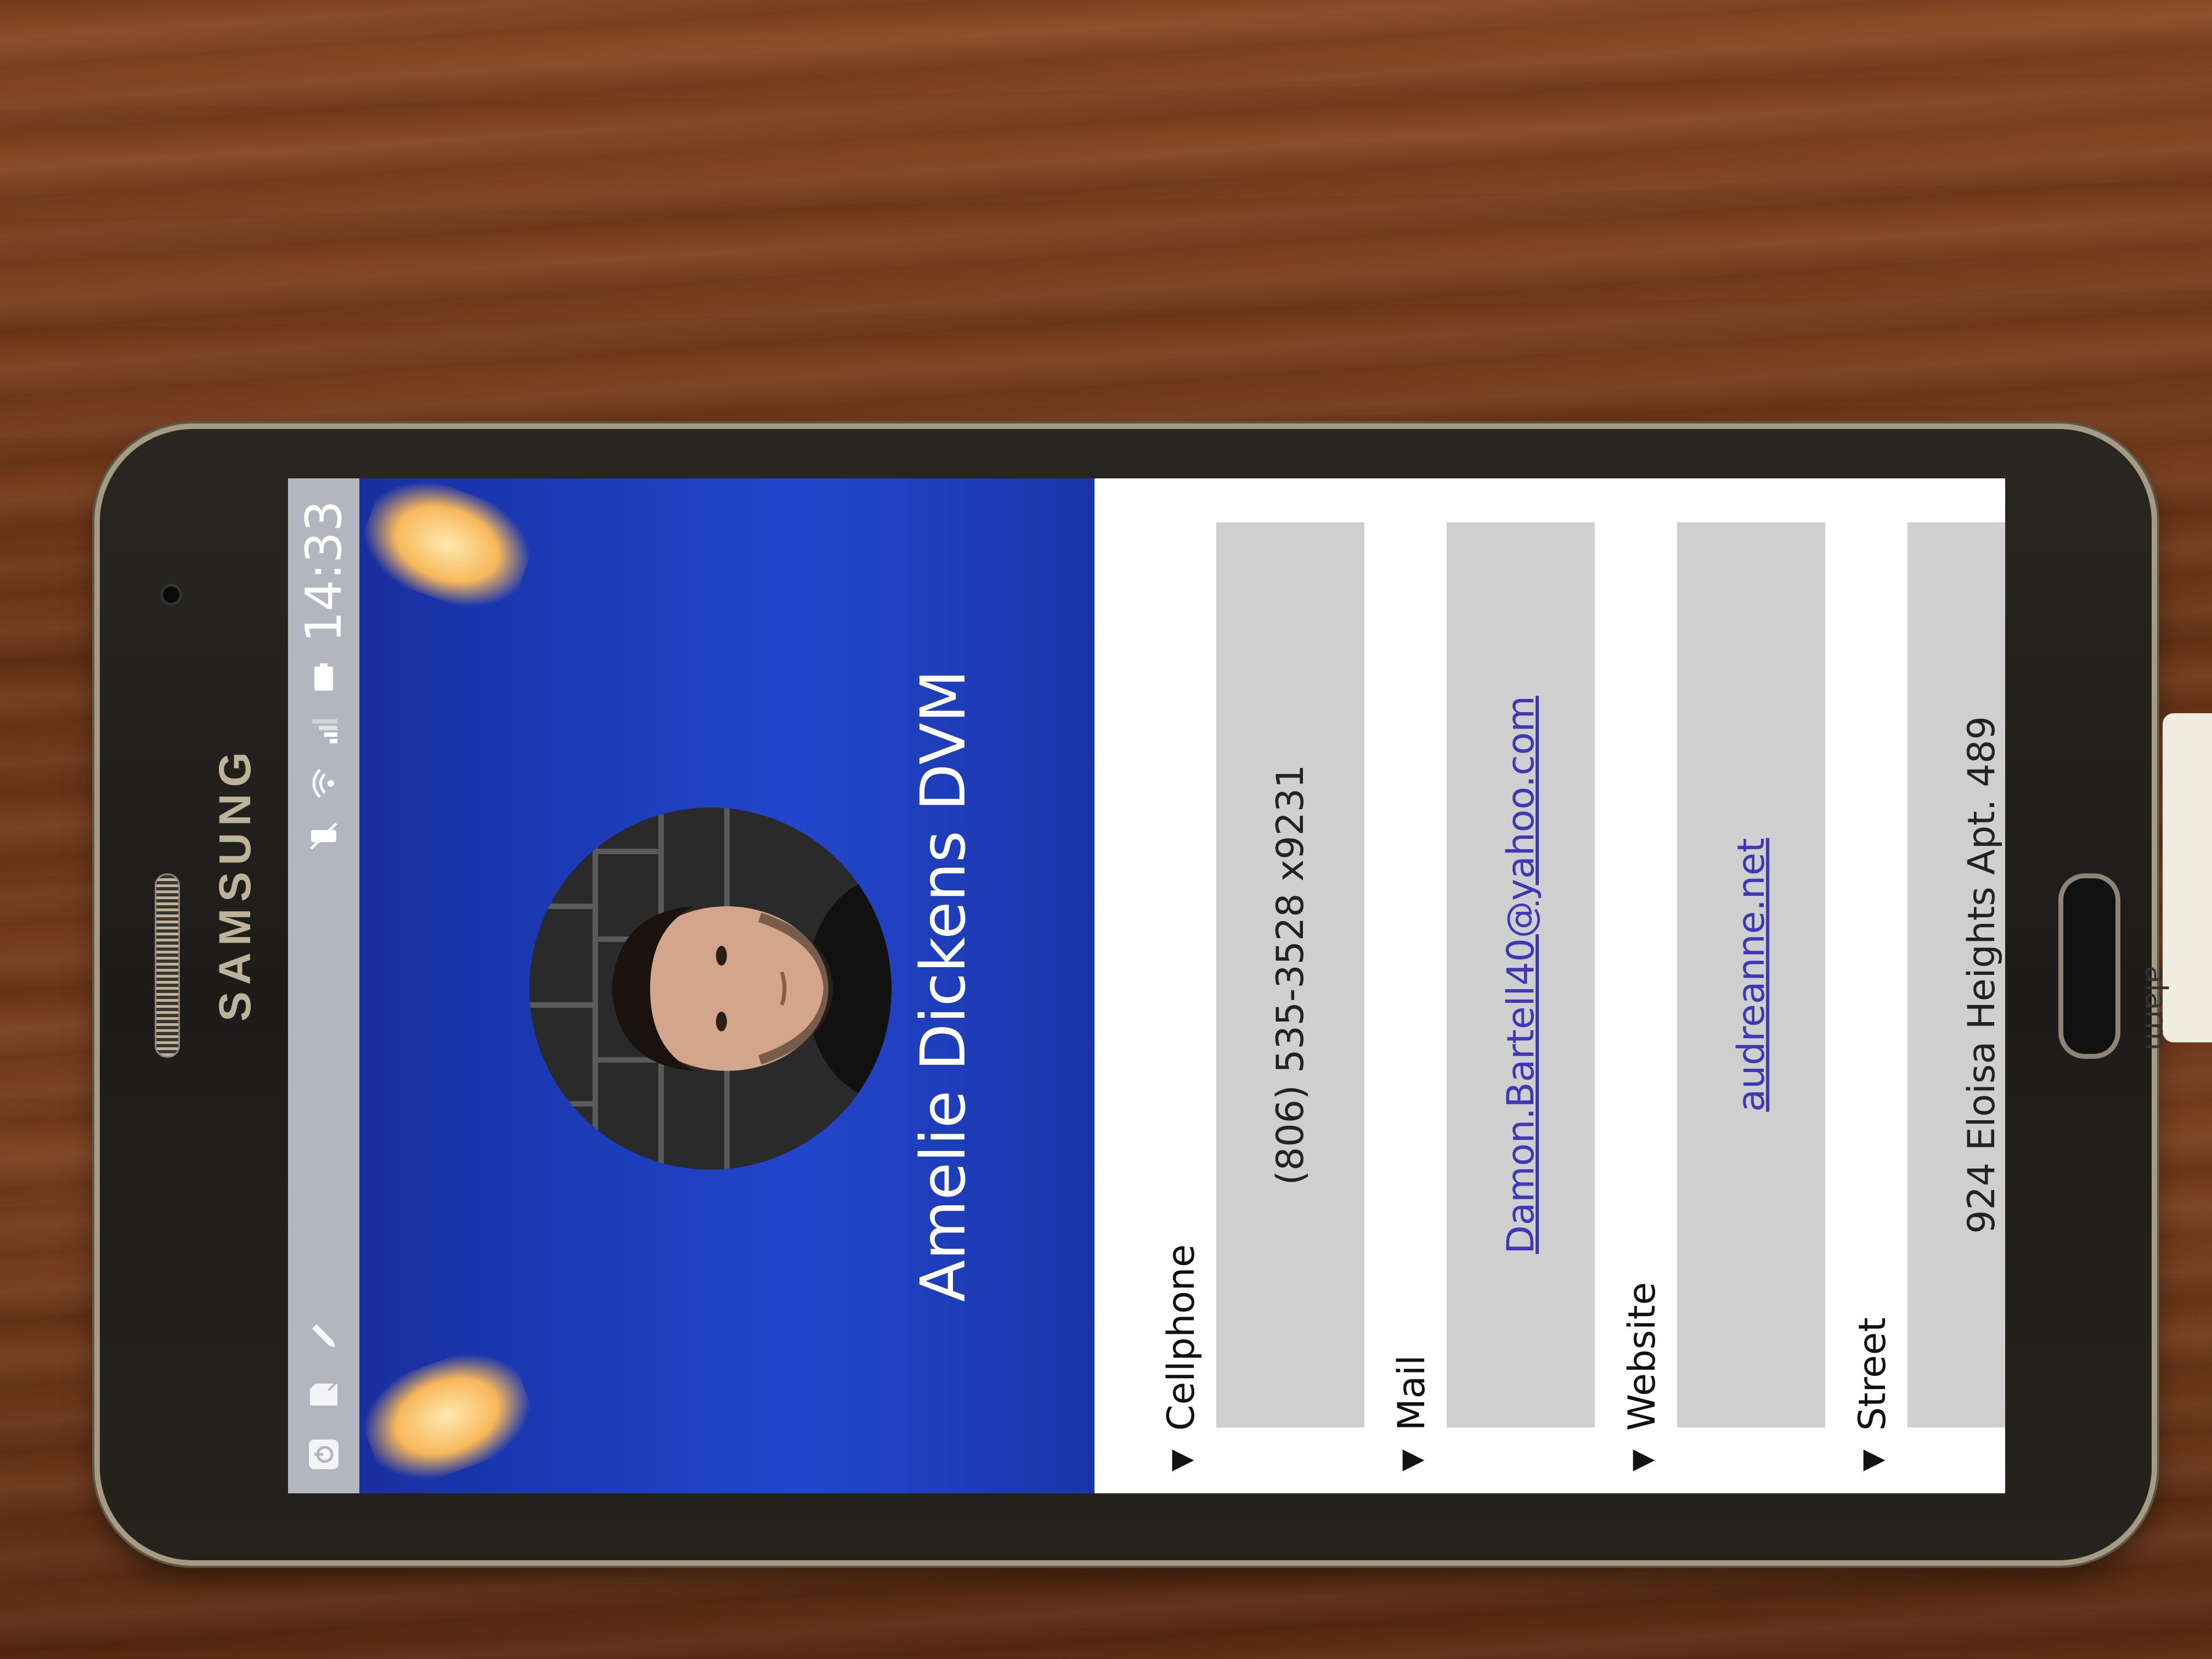  I want to click on field-street: ▼ Street 924 Eloisa Heights Apt. 489, so click(1926, 997).